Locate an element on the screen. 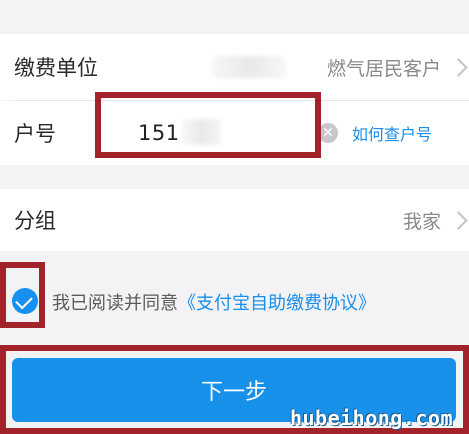  payee-value: 燃气居民客户 is located at coordinates (383, 68).